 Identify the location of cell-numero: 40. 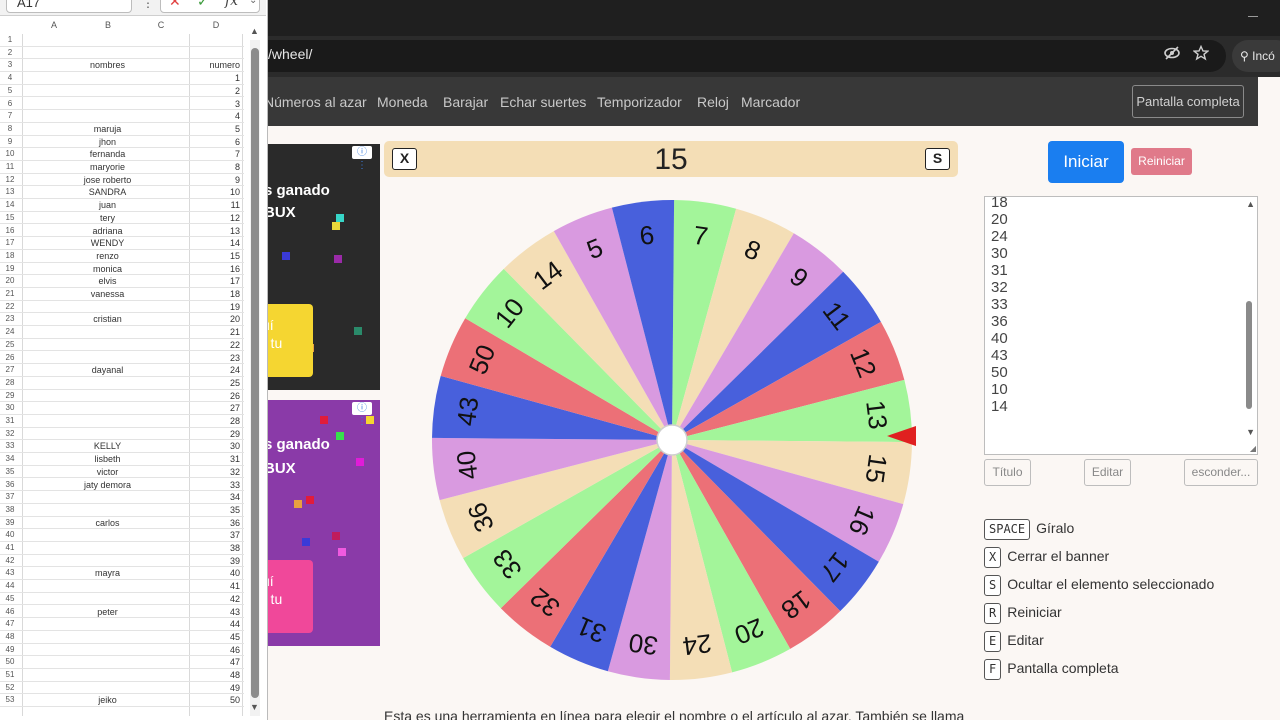
(216, 573).